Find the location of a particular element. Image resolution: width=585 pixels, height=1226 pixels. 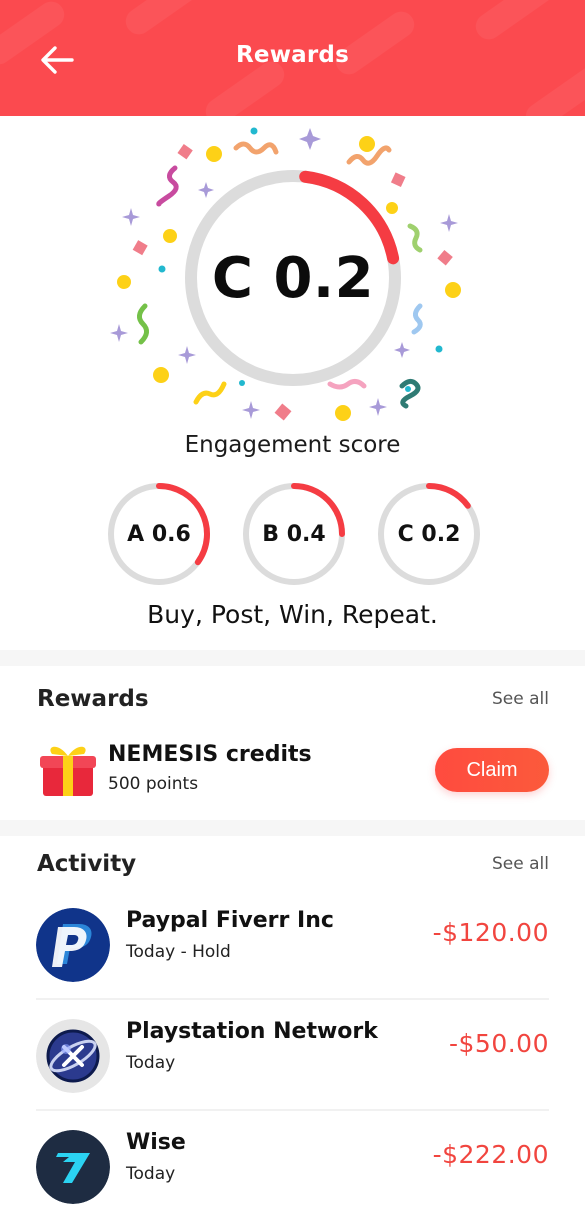

grade-ring-c: C 0.2 is located at coordinates (429, 534).